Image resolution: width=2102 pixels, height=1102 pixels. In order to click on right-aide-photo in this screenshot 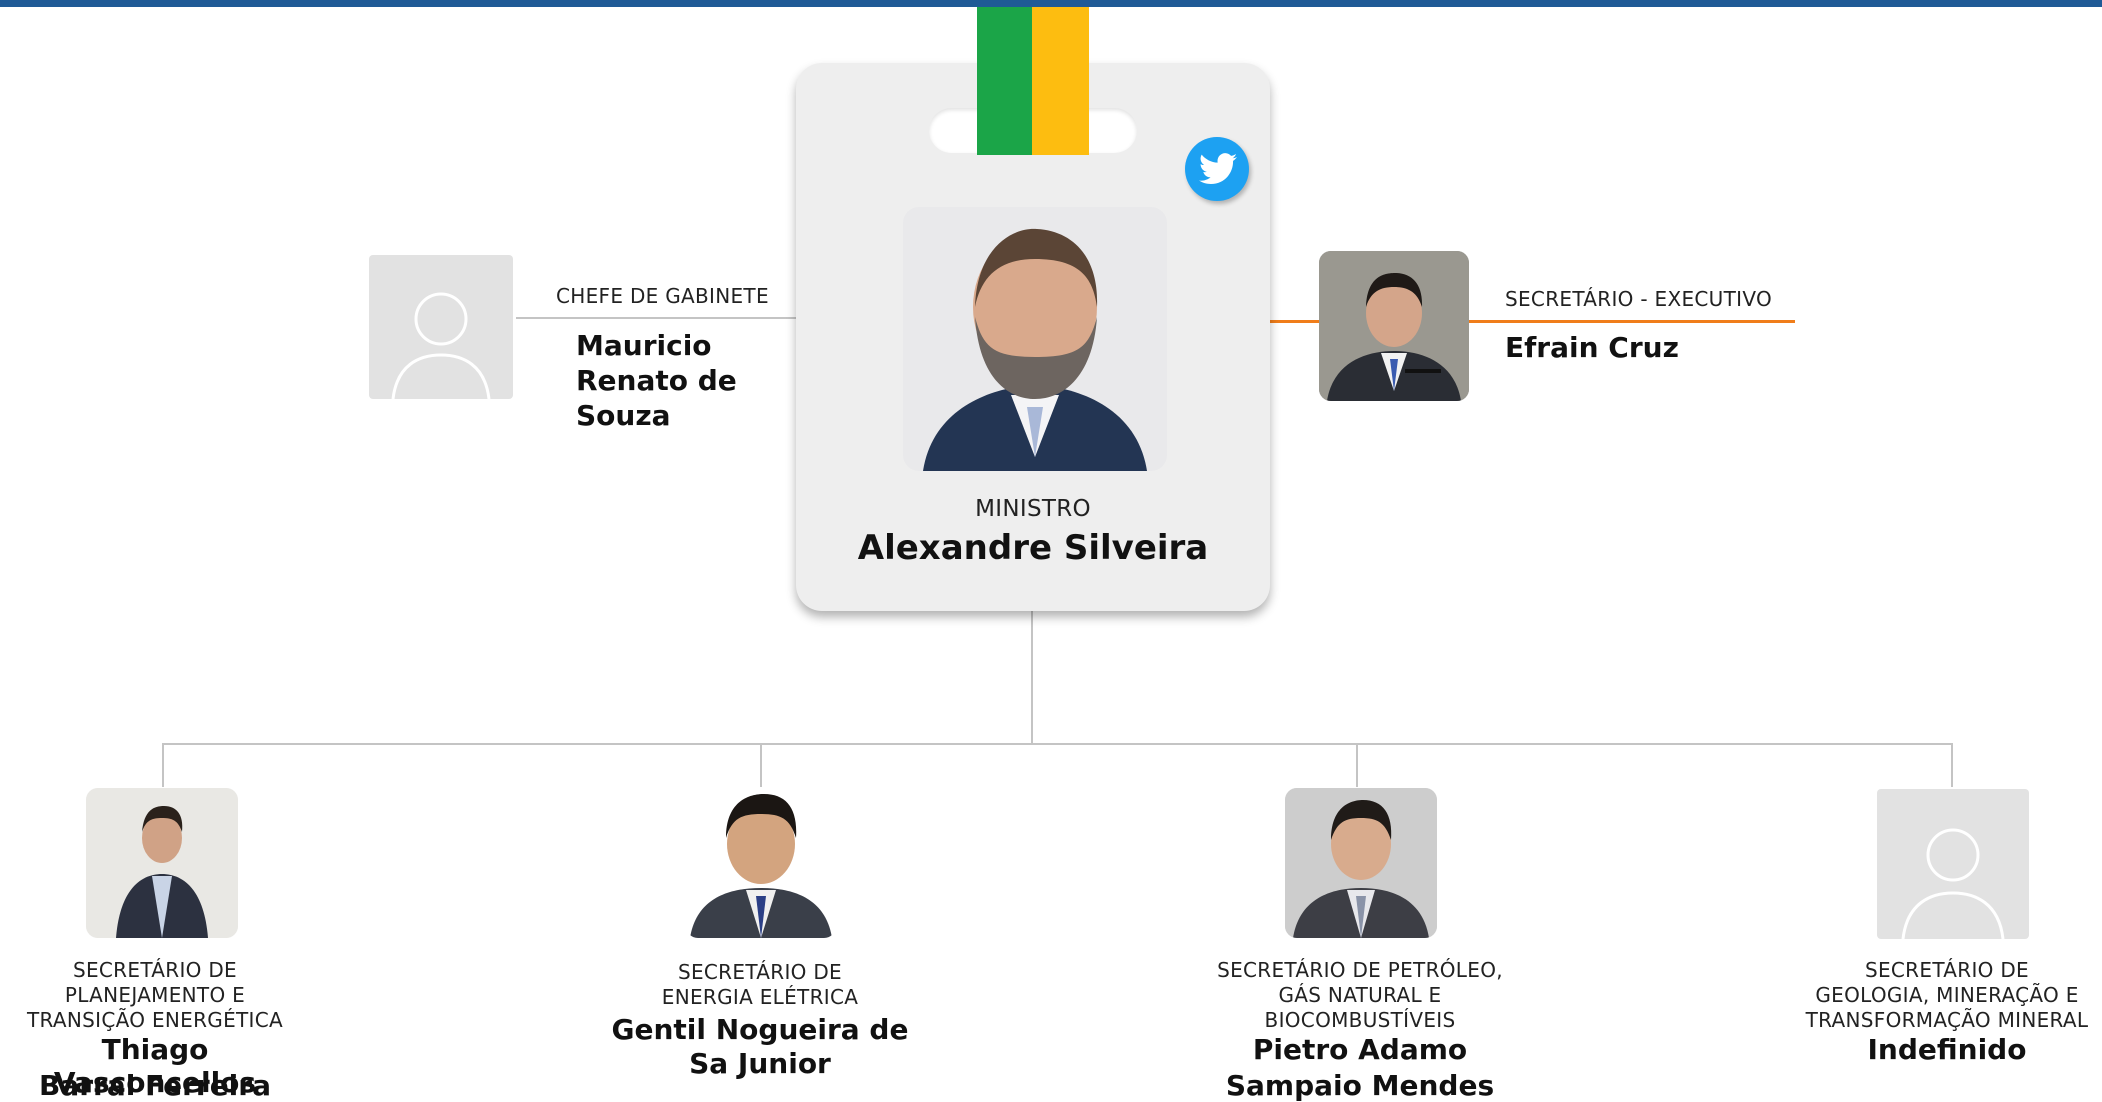, I will do `click(1394, 326)`.